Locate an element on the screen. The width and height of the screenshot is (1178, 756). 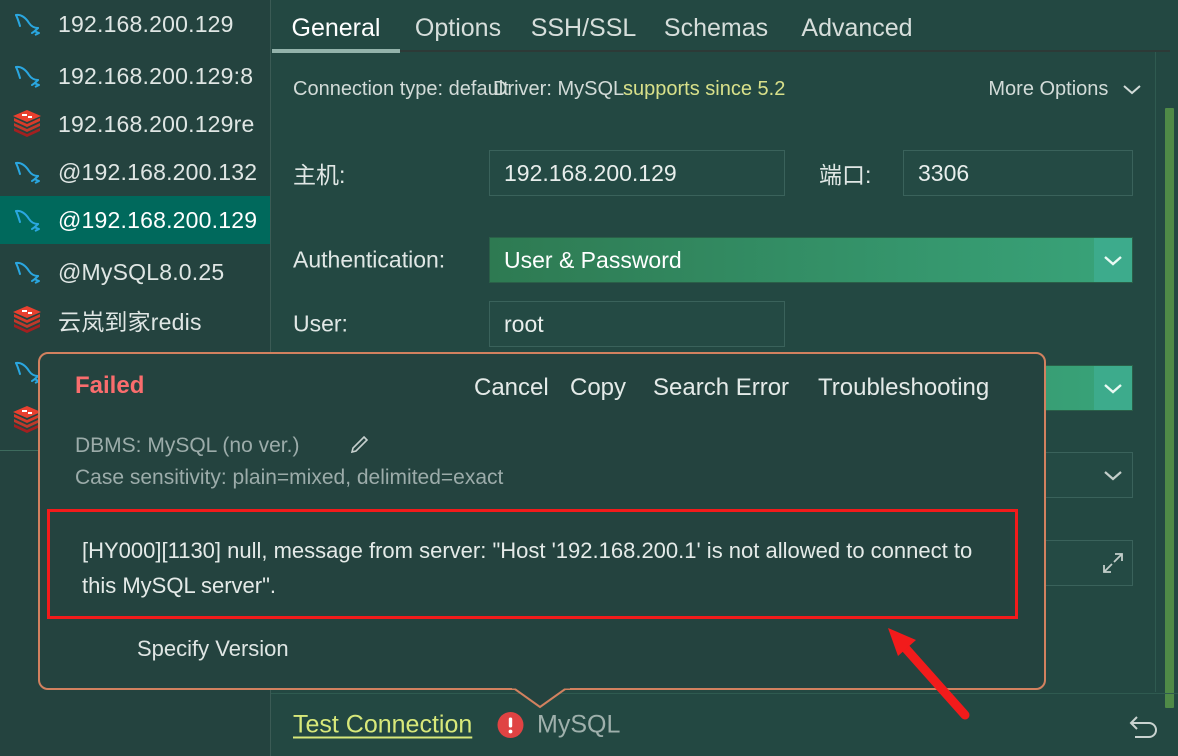
sidebar-item-label: @192.168.200.129 is located at coordinates (158, 219).